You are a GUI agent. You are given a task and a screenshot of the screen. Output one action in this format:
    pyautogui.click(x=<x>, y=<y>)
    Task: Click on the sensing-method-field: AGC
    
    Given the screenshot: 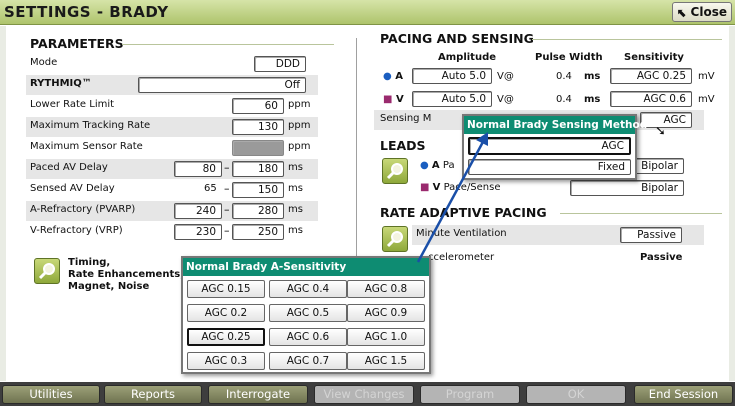 What is the action you would take?
    pyautogui.click(x=666, y=120)
    